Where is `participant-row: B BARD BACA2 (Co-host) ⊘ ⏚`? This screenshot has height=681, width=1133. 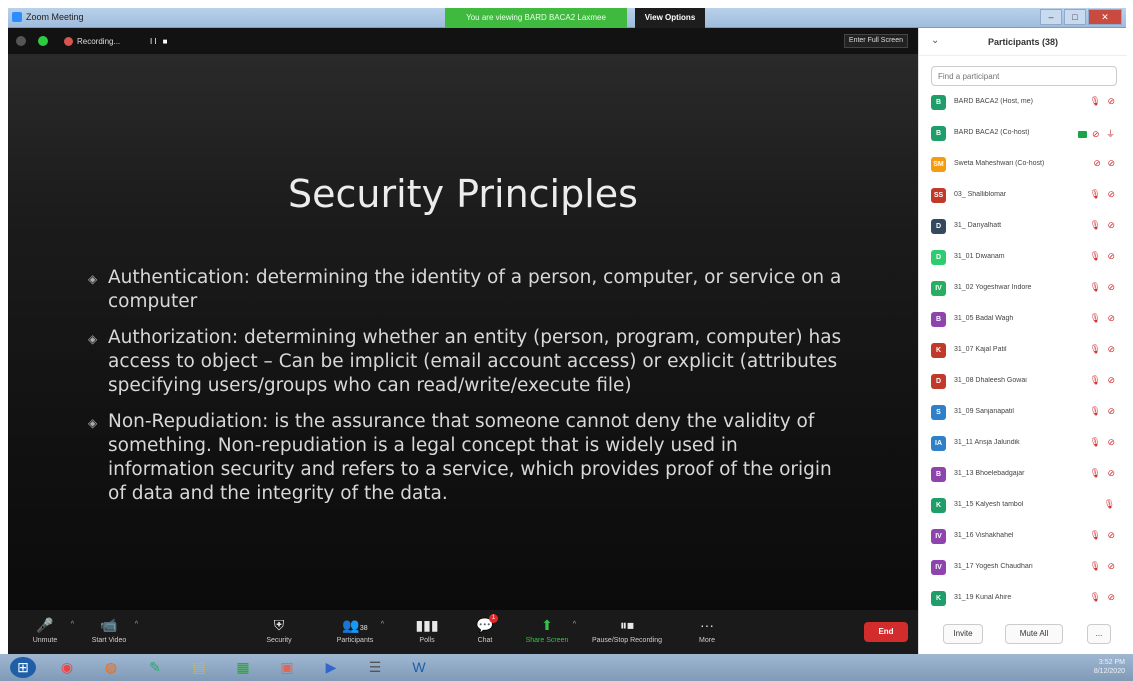
participant-row: B BARD BACA2 (Co-host) ⊘ ⏚ is located at coordinates (1023, 134).